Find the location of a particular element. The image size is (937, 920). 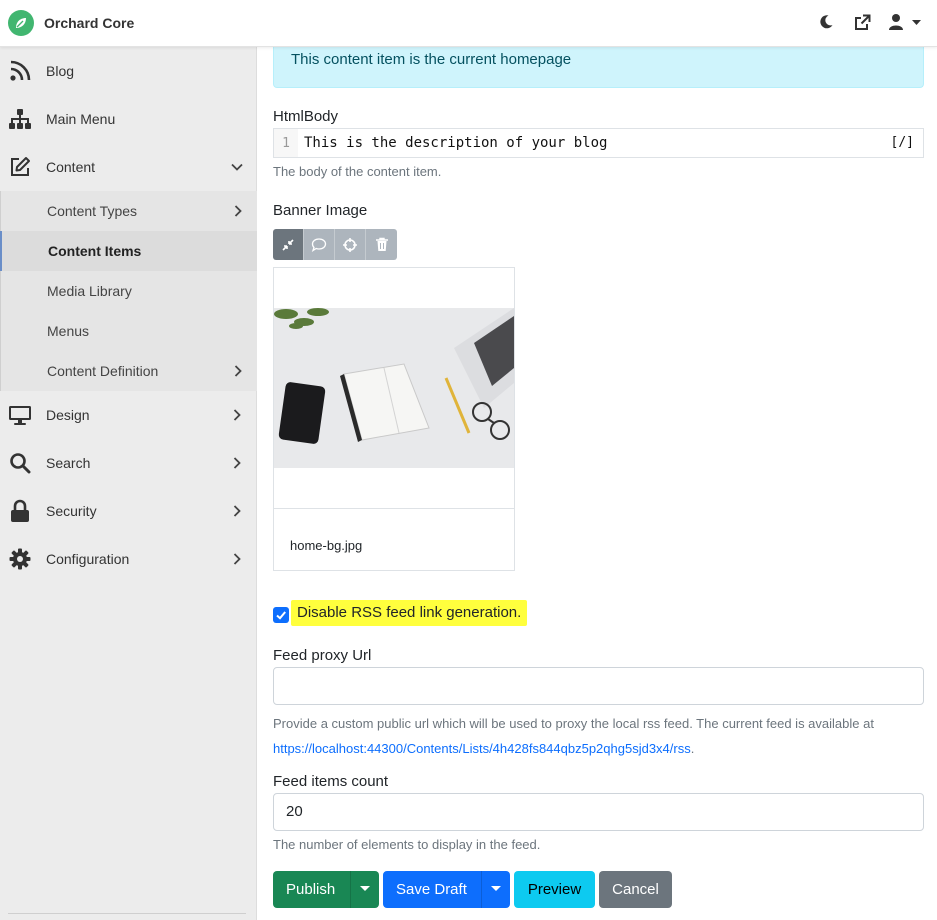

save-draft-button: Save Draft is located at coordinates (431, 889).